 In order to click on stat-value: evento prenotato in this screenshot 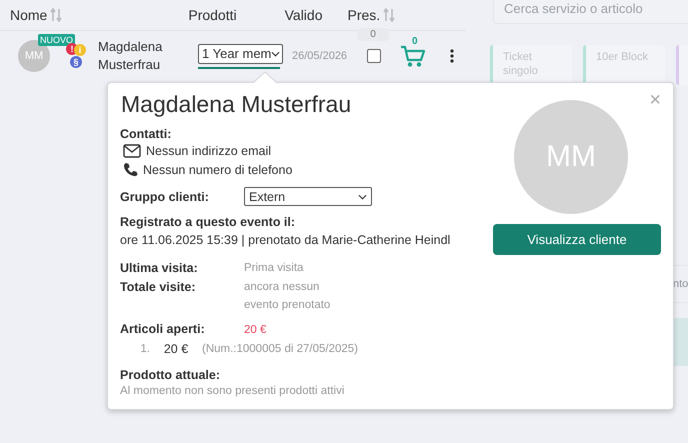, I will do `click(287, 305)`.